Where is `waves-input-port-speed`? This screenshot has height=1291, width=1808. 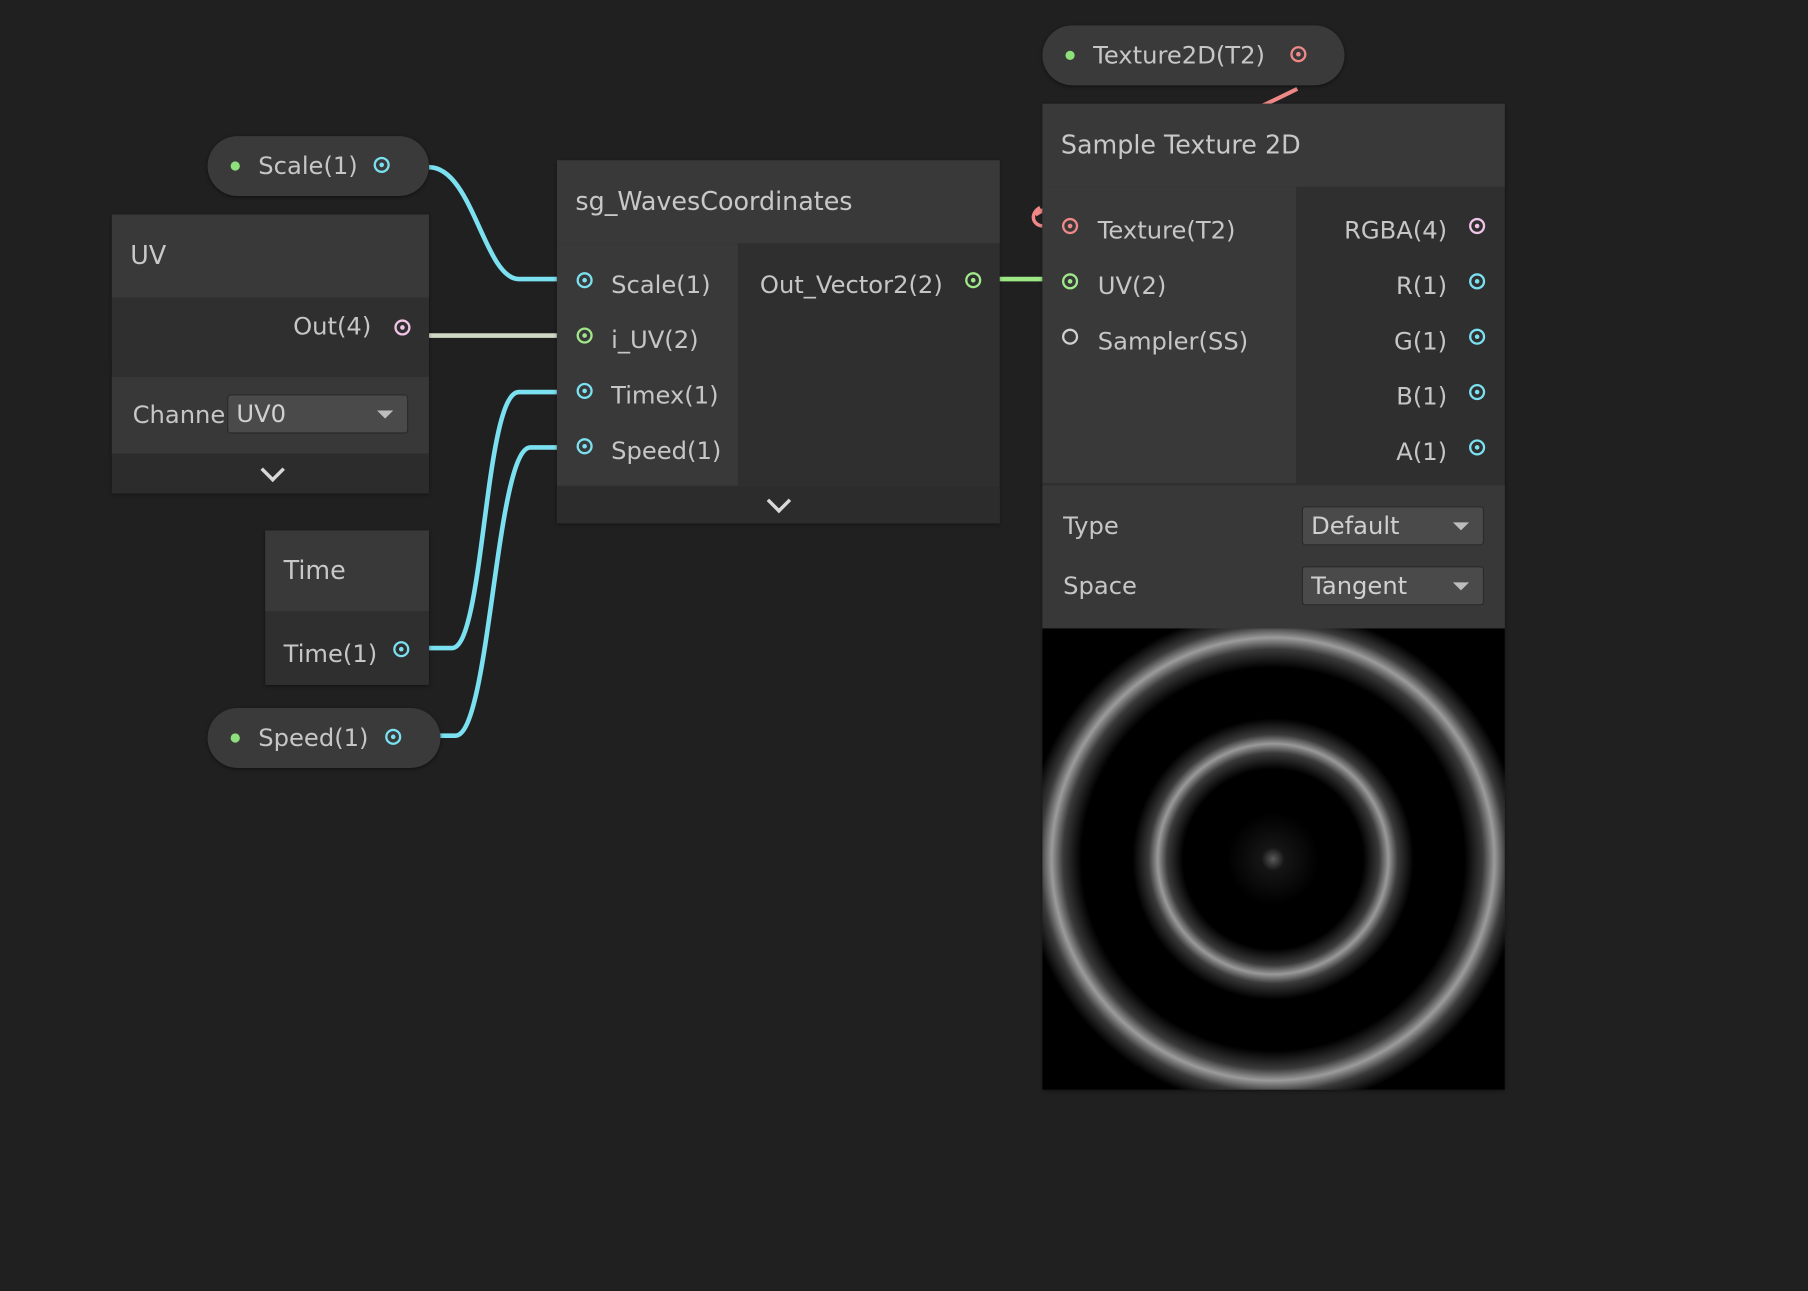 waves-input-port-speed is located at coordinates (584, 446).